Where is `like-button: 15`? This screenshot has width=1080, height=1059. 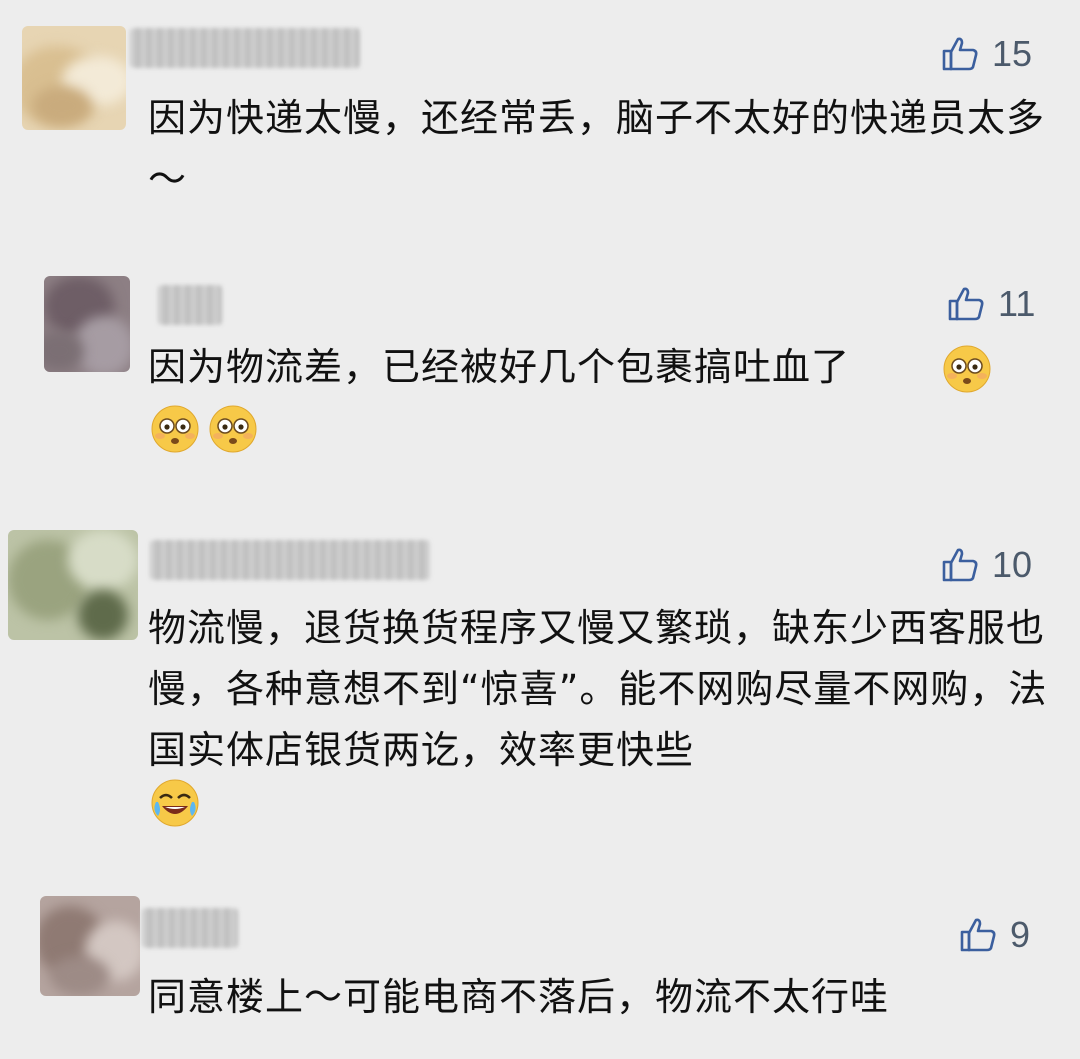
like-button: 15 is located at coordinates (986, 54).